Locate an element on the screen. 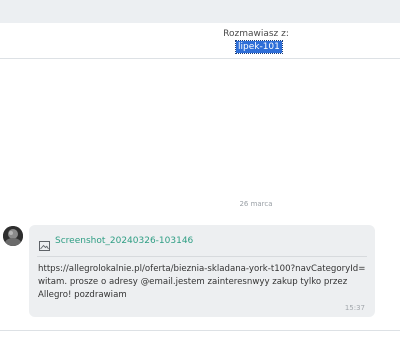 The image size is (400, 338). date-separator: 26 marca is located at coordinates (256, 204).